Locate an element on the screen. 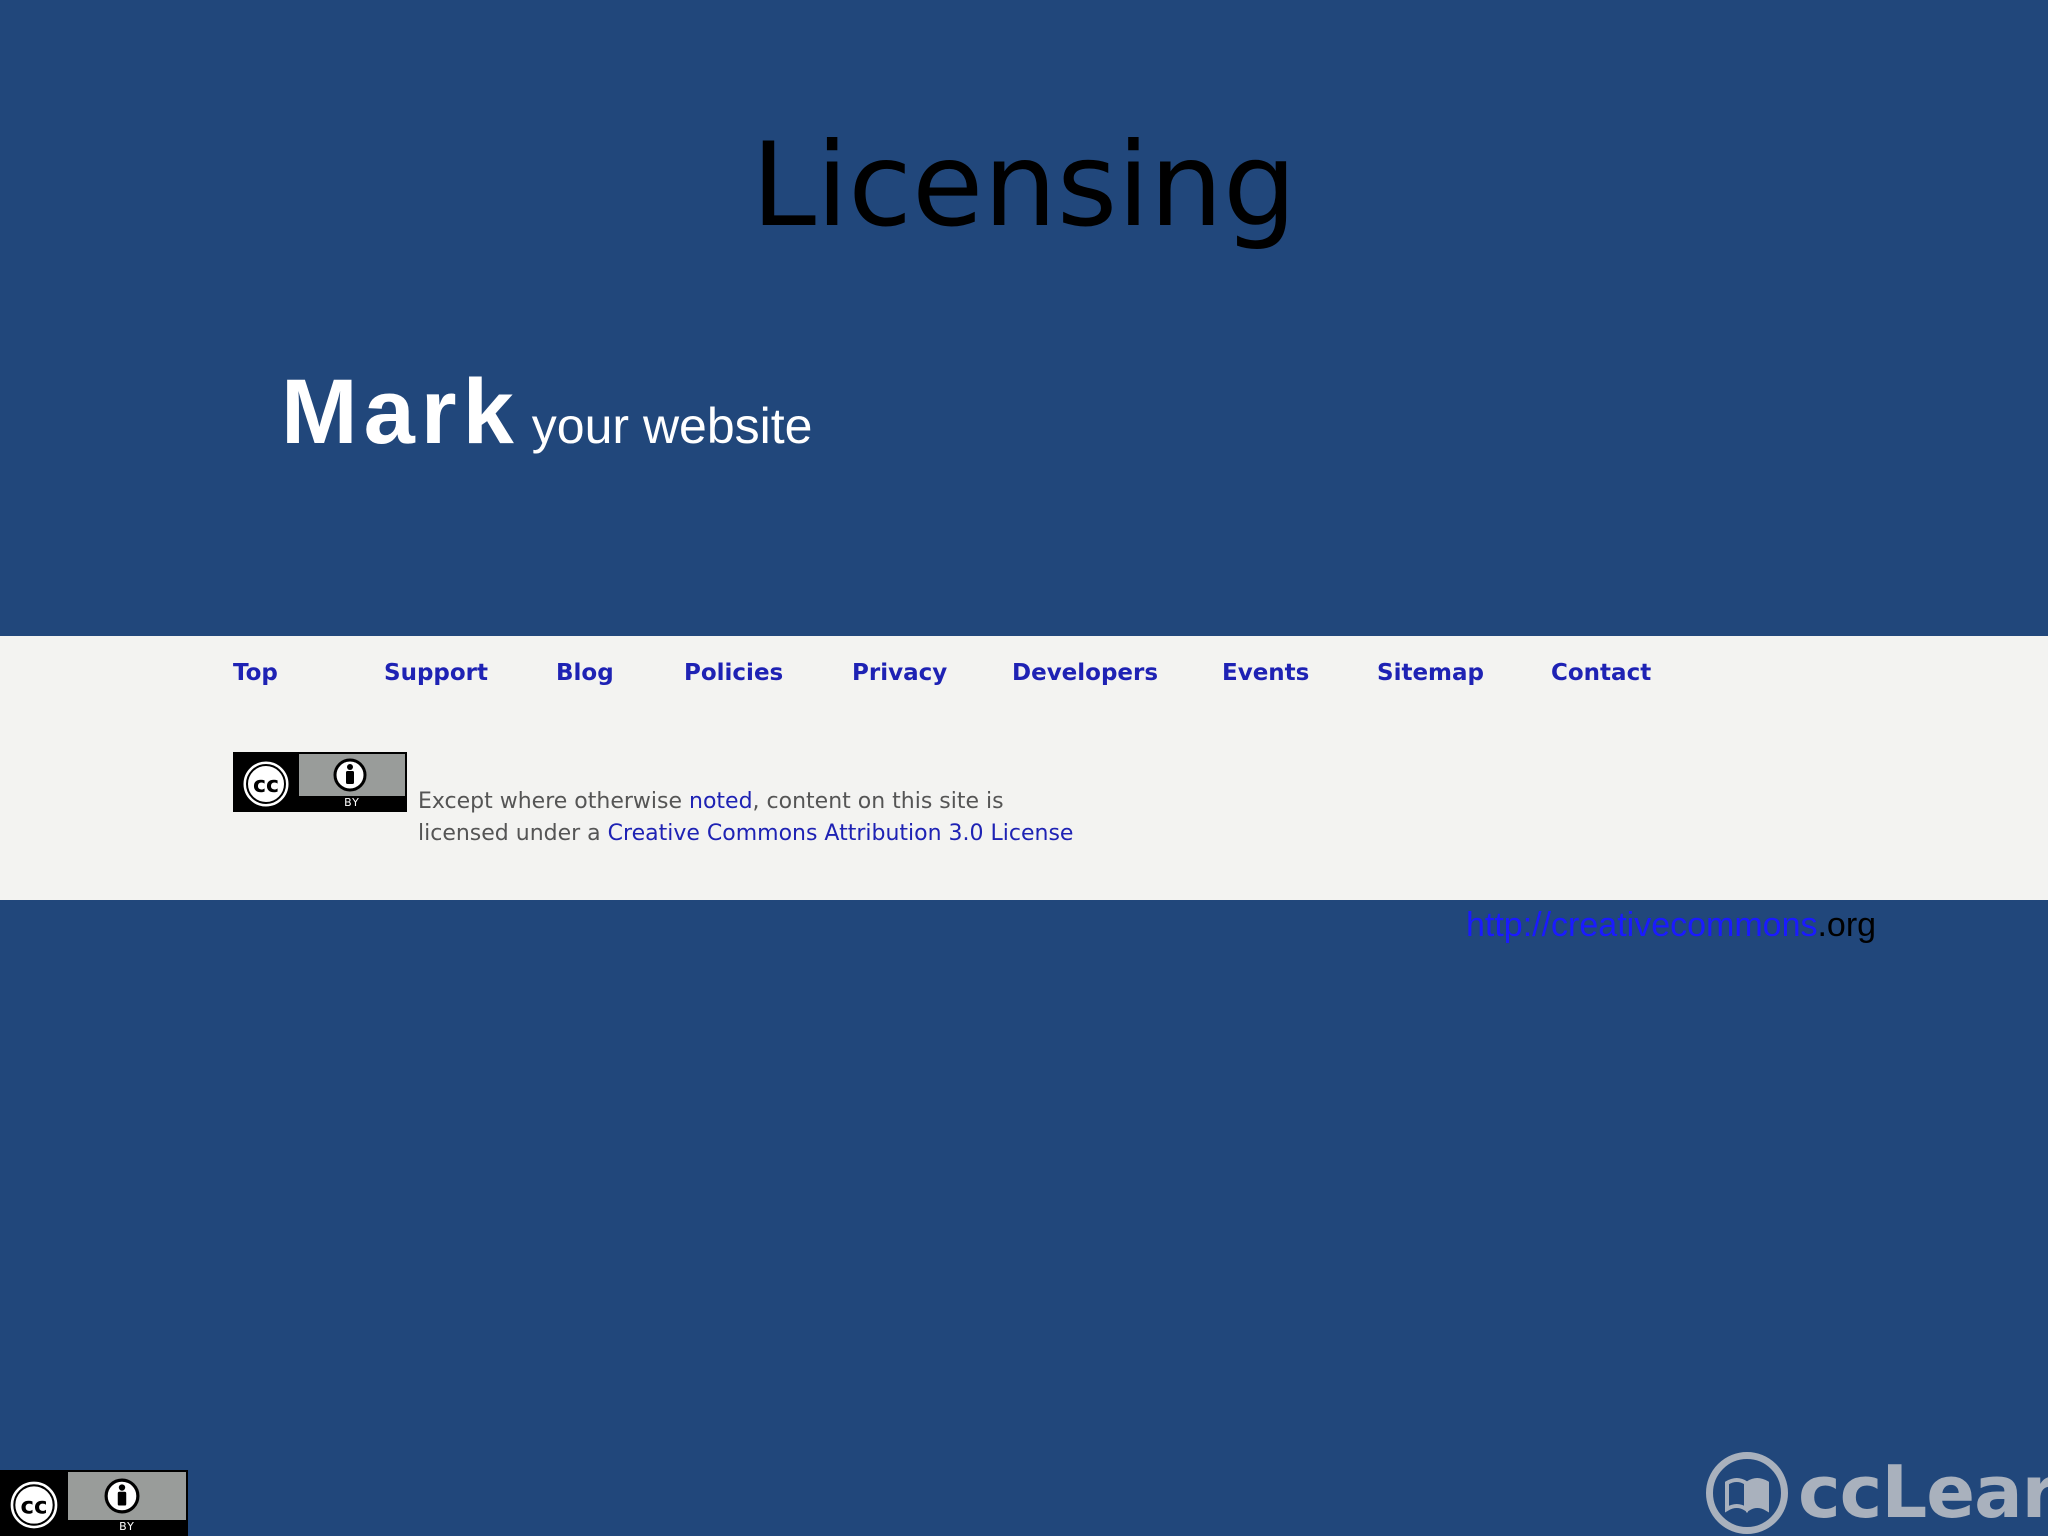  nav-link-contact: Contact is located at coordinates (1601, 673).